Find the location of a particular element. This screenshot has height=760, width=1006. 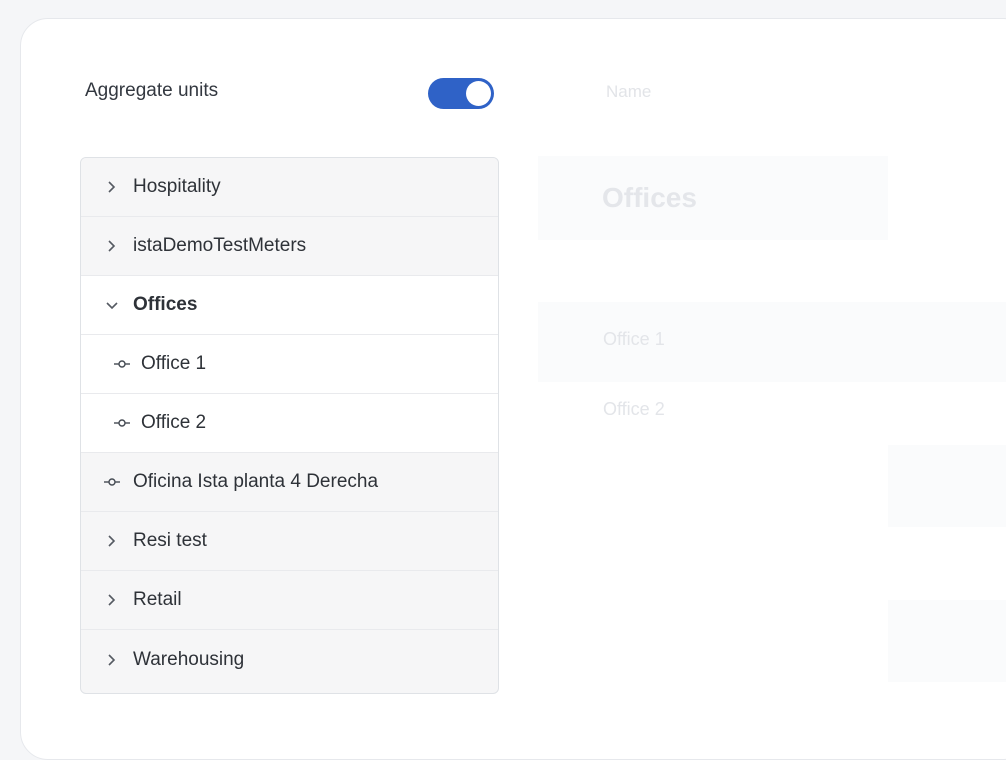

tree-item-office-2: Office 2 is located at coordinates (289, 423).